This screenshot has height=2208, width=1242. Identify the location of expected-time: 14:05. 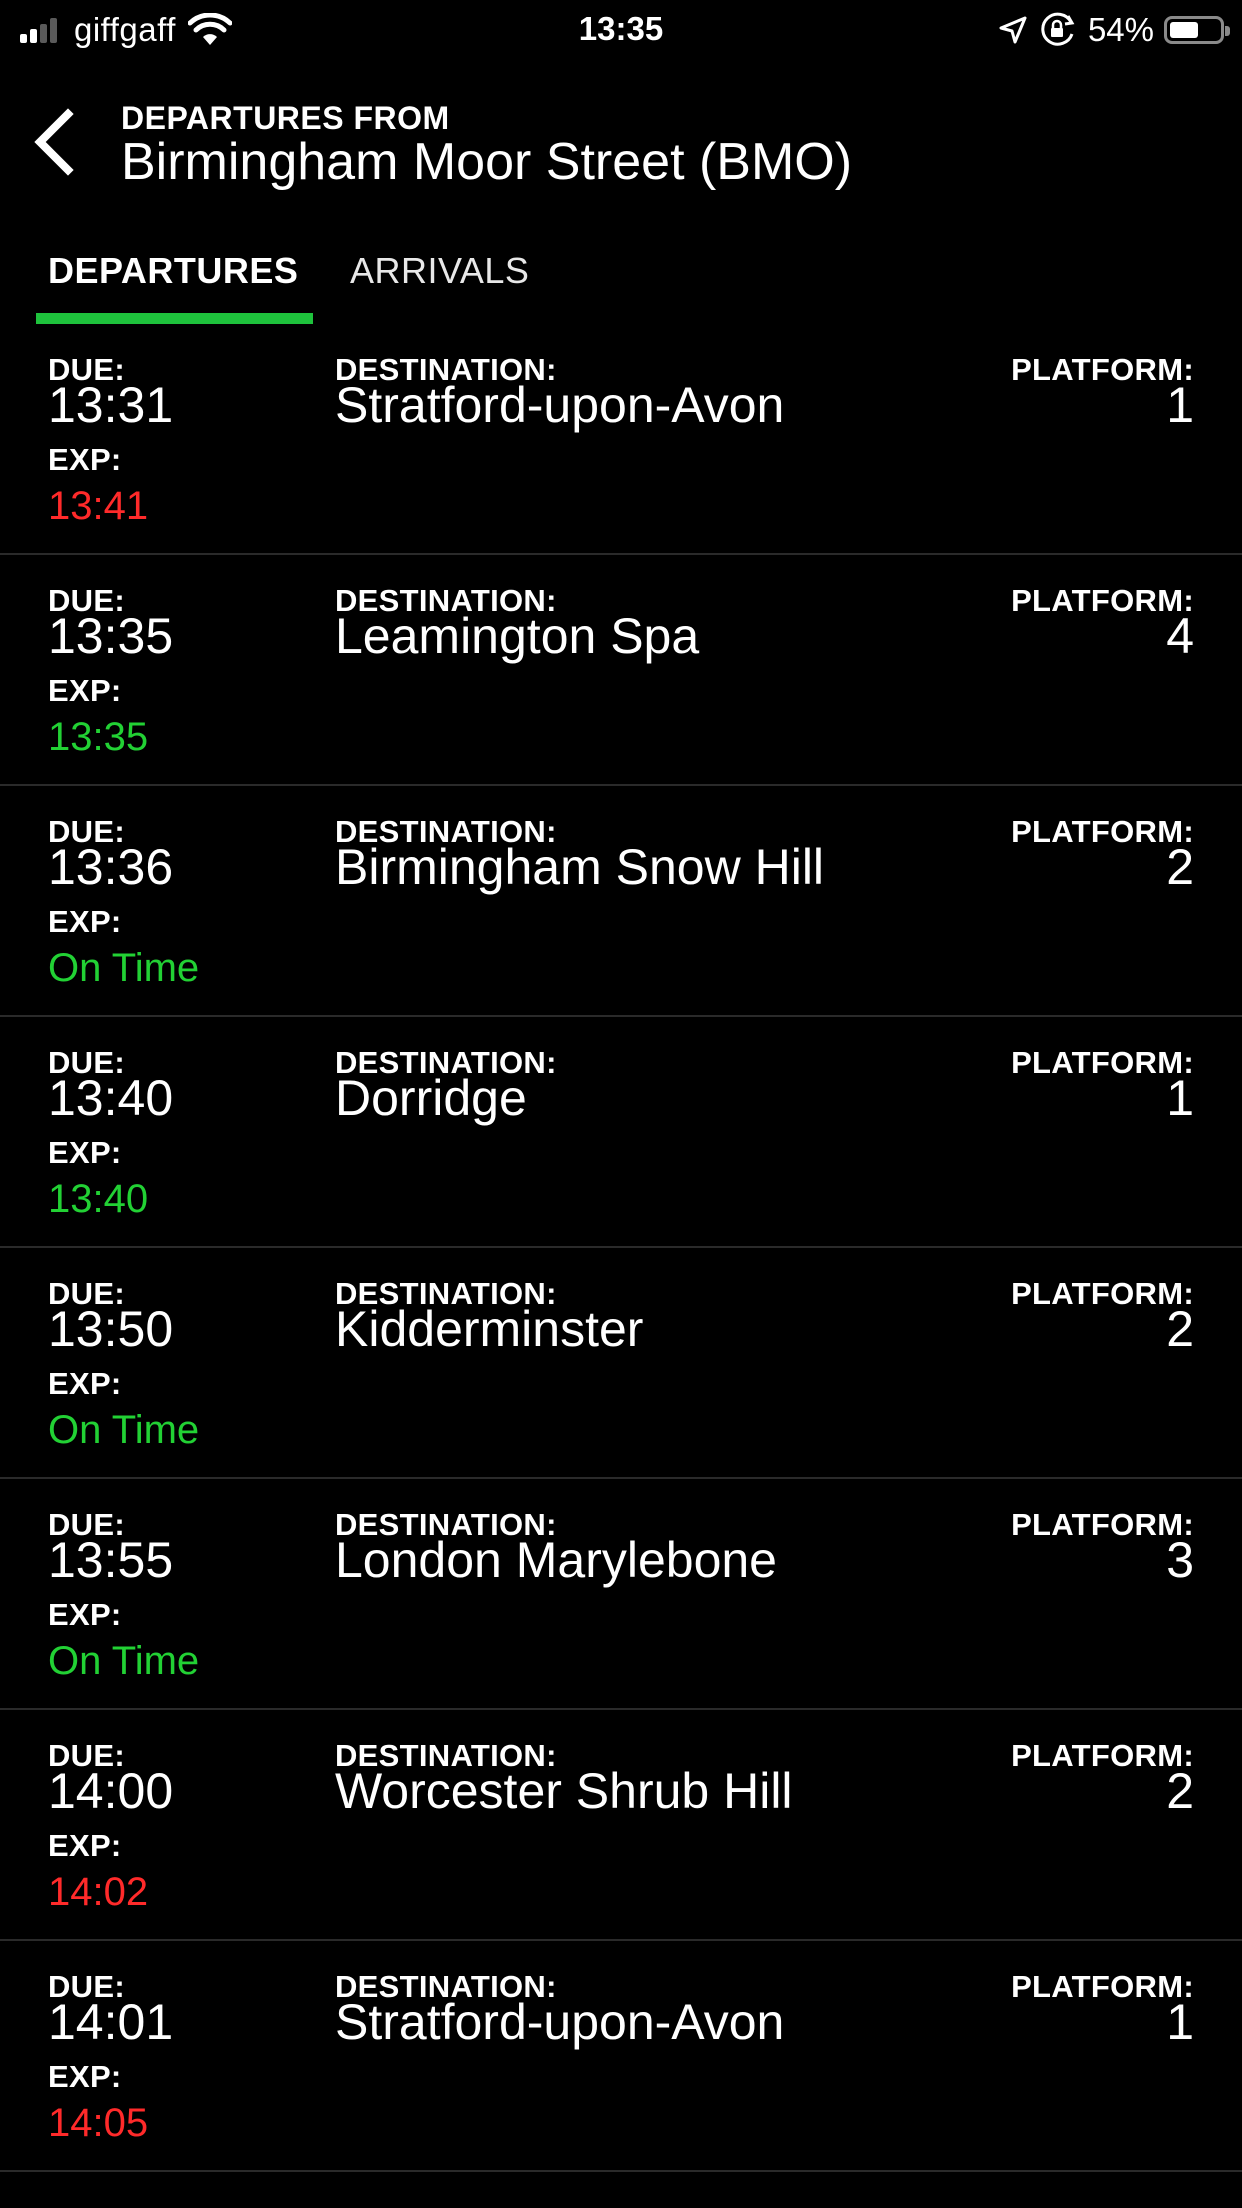
(98, 2123).